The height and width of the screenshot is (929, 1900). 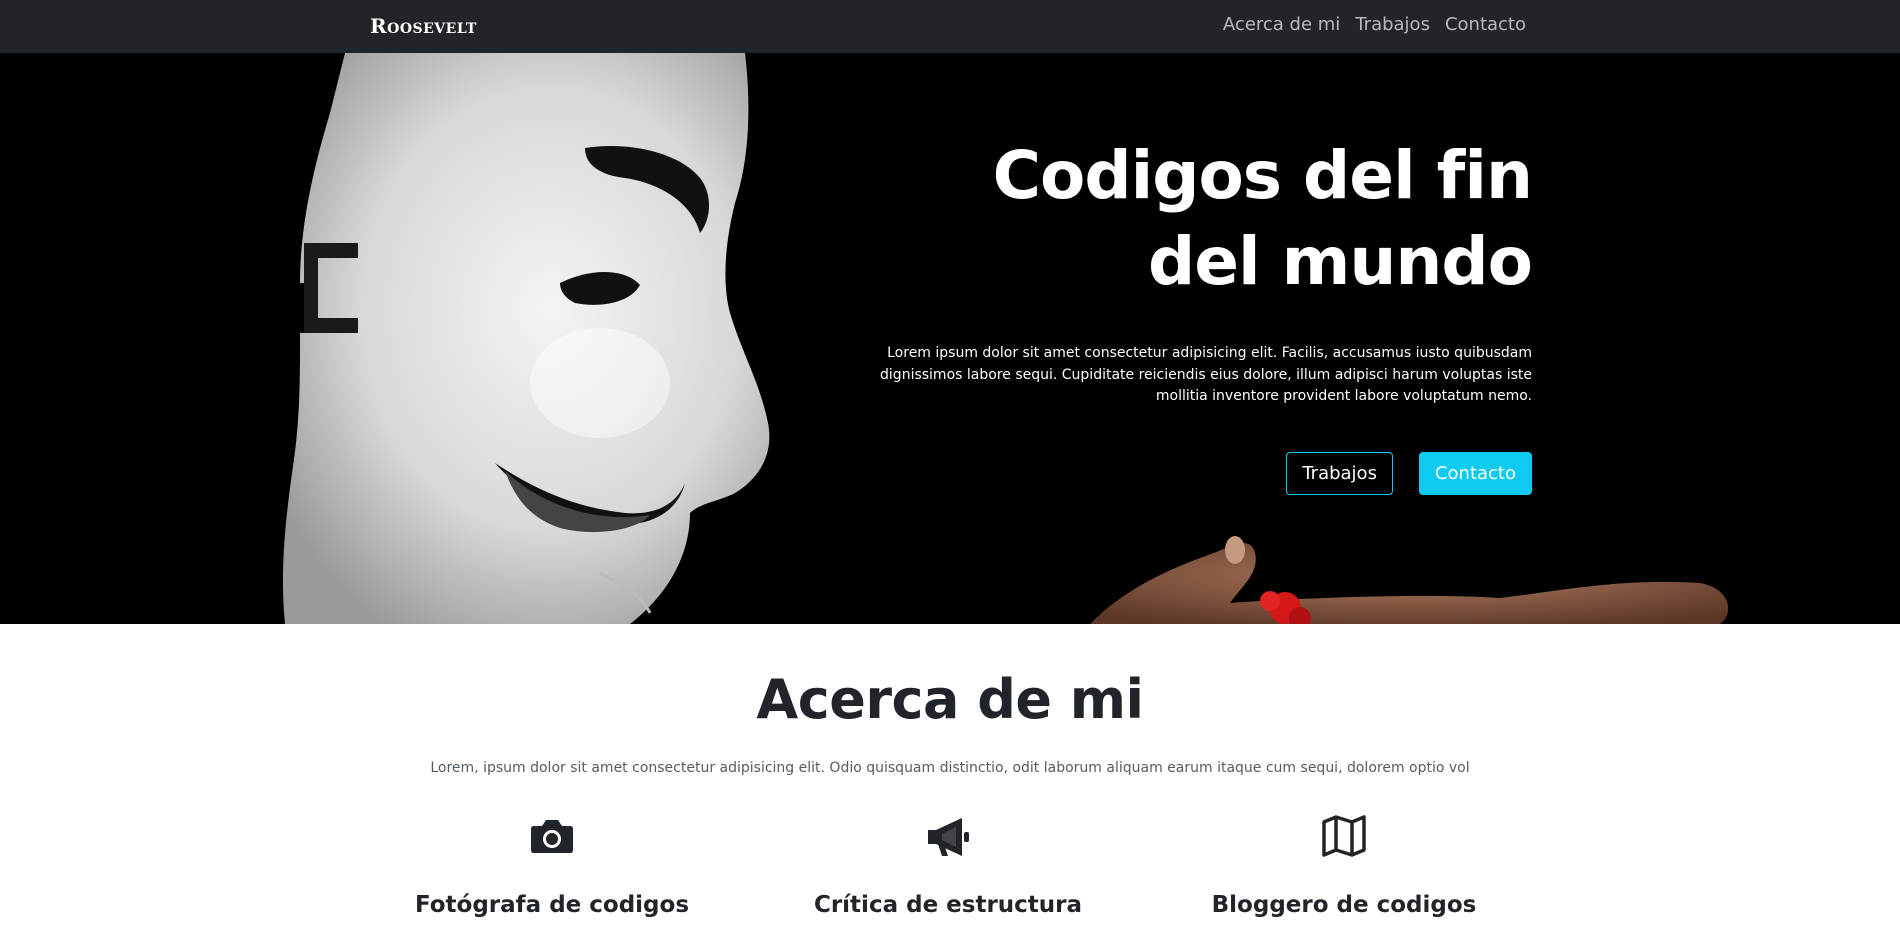 I want to click on feature-critic: Crítica de estructura, so click(x=948, y=865).